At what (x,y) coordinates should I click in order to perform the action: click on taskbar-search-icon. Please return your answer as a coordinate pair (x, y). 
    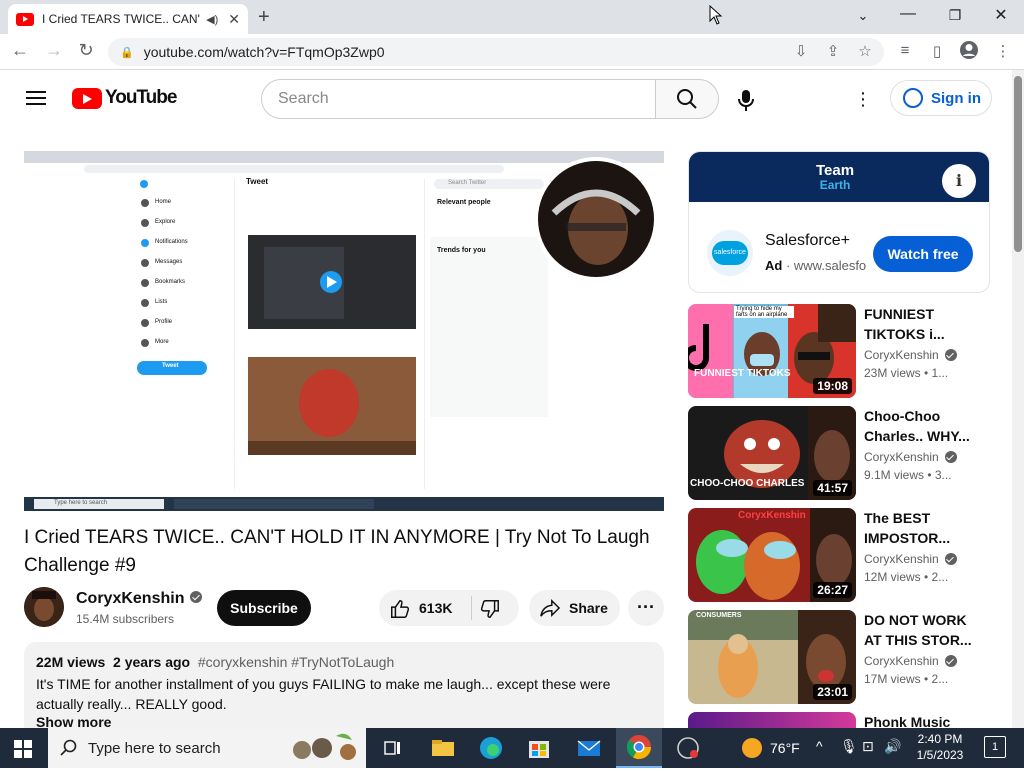
    Looking at the image, I should click on (68, 747).